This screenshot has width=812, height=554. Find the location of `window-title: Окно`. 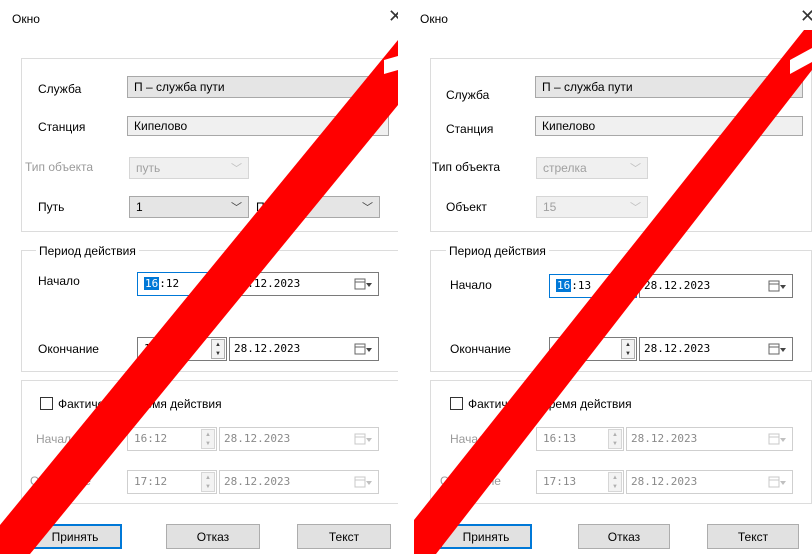

window-title: Окно is located at coordinates (26, 19).